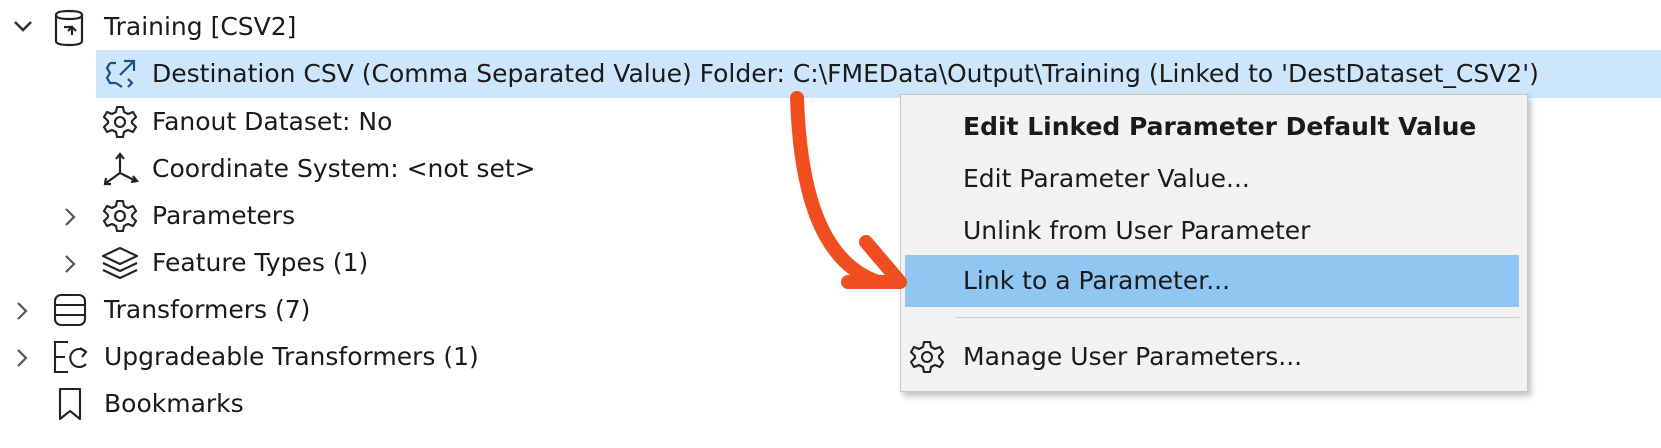 Image resolution: width=1661 pixels, height=448 pixels. Describe the element at coordinates (272, 121) in the screenshot. I see `tree-item-label: Fanout Dataset: No` at that location.